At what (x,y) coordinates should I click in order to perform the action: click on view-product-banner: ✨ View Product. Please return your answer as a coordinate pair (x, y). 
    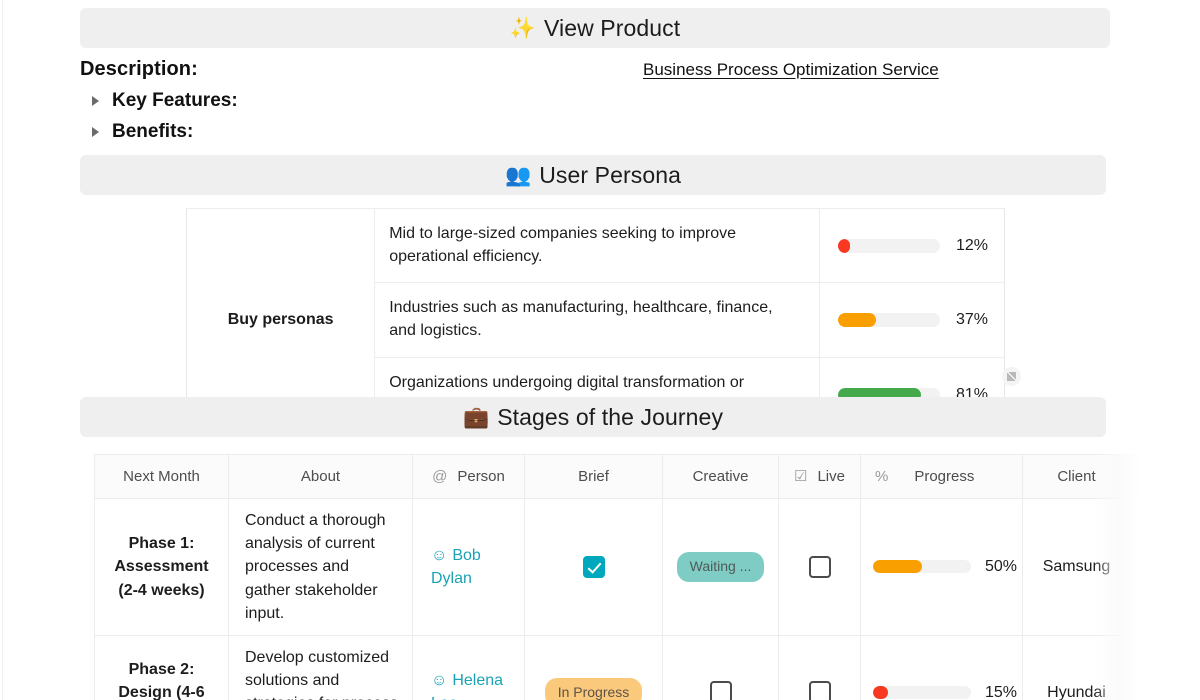
    Looking at the image, I should click on (595, 28).